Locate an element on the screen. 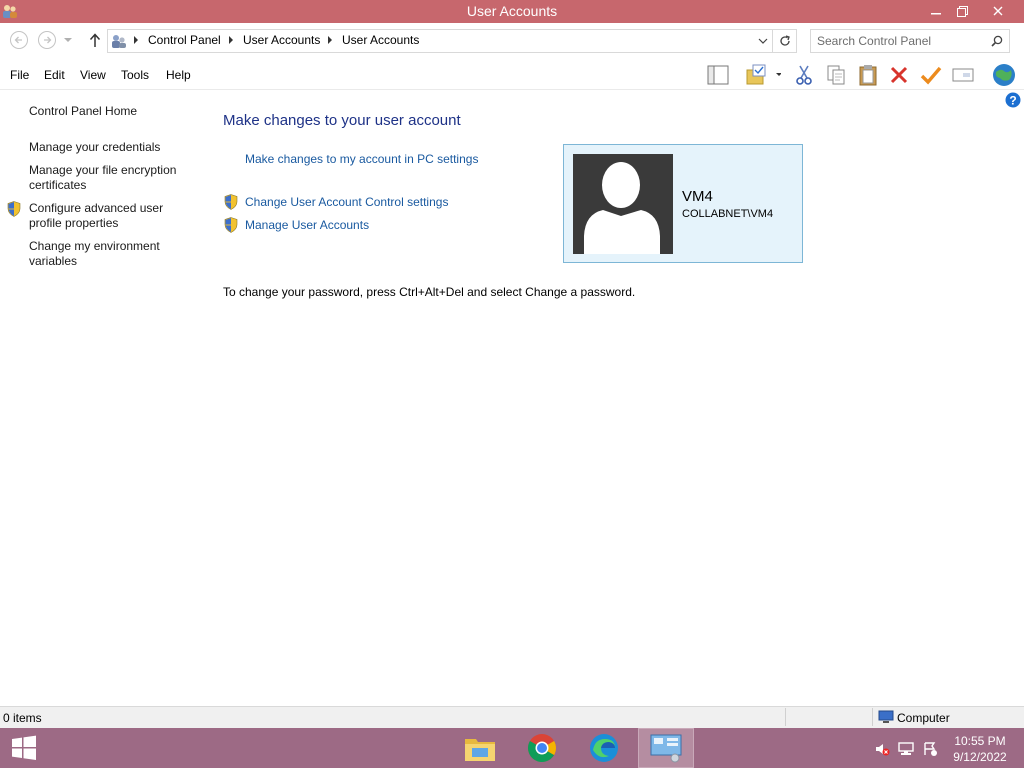  up-button is located at coordinates (95, 40).